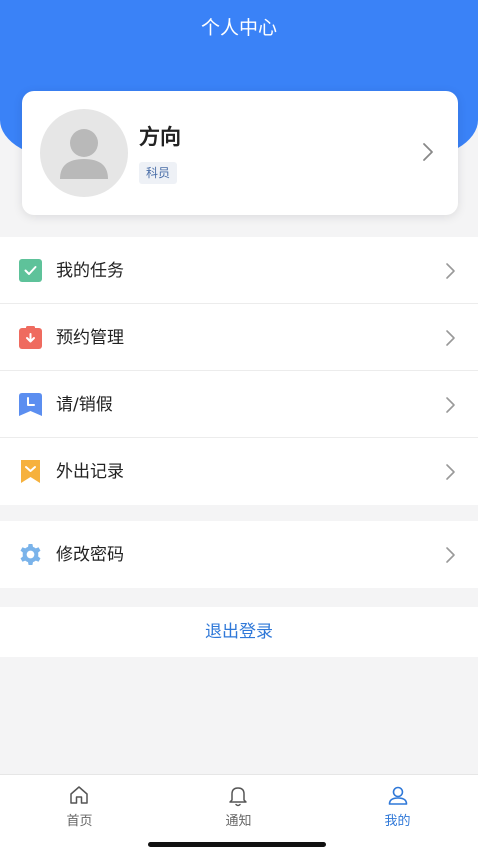 The height and width of the screenshot is (850, 478). I want to click on menu-item-my-tasks: 我的任务, so click(239, 270).